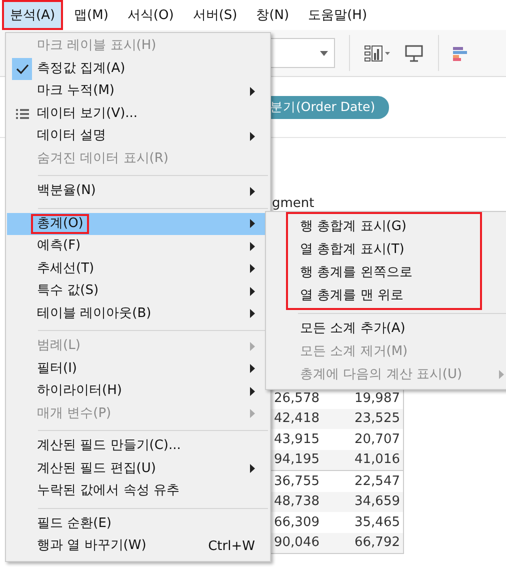  Describe the element at coordinates (377, 481) in the screenshot. I see `table-cell-text: 22,547` at that location.